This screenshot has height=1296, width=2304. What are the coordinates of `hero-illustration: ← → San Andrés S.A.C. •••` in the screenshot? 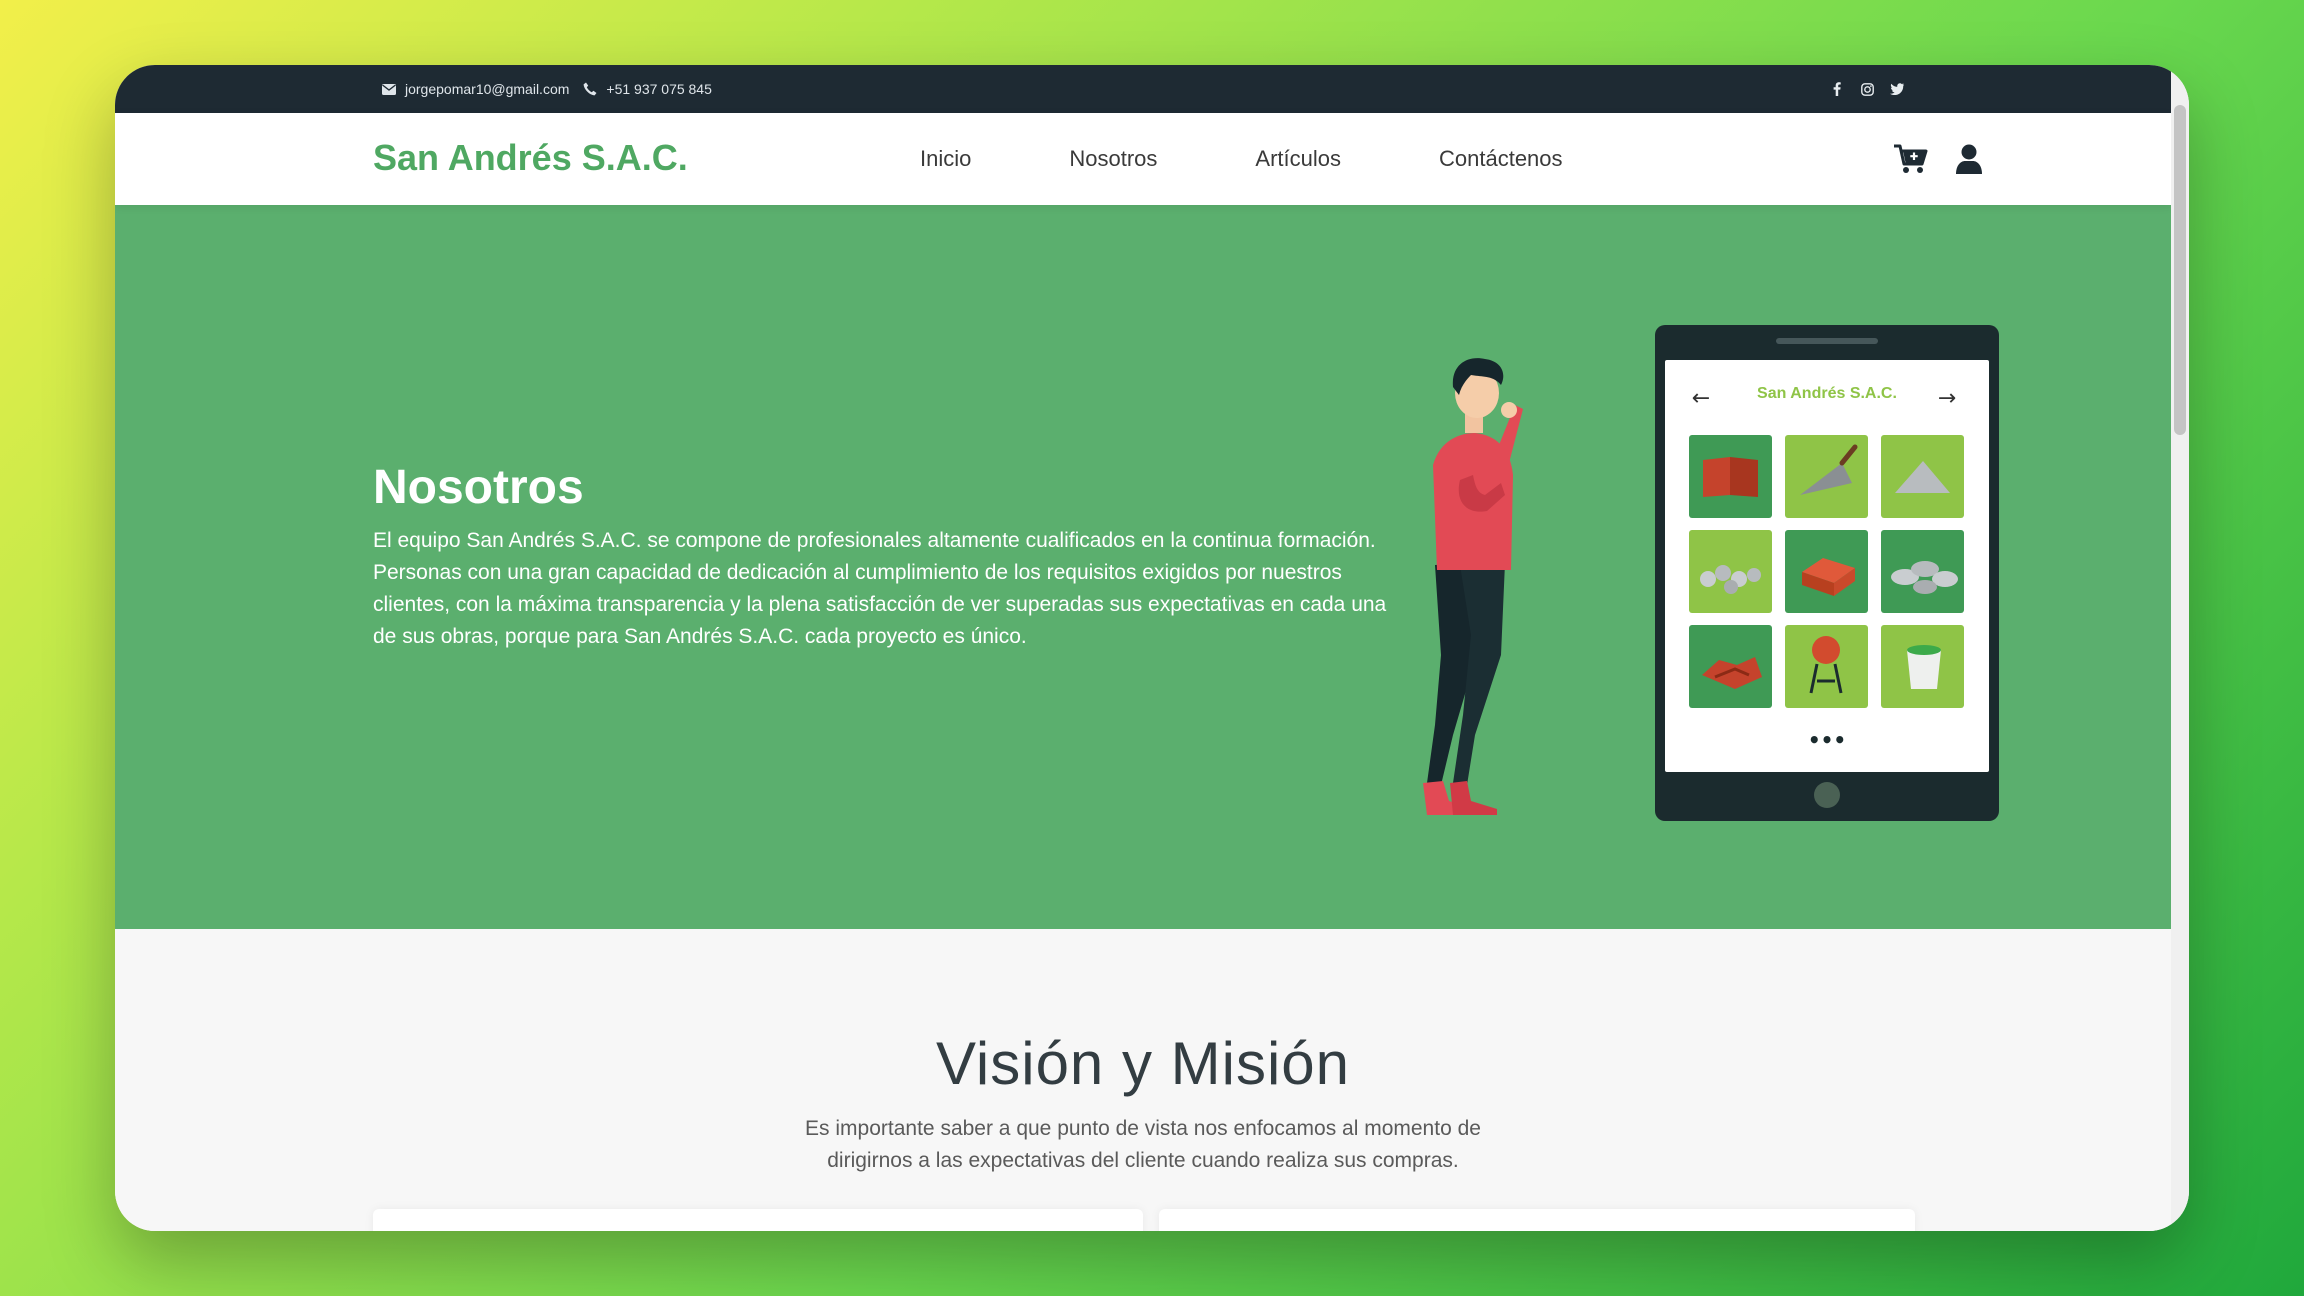 It's located at (1725, 575).